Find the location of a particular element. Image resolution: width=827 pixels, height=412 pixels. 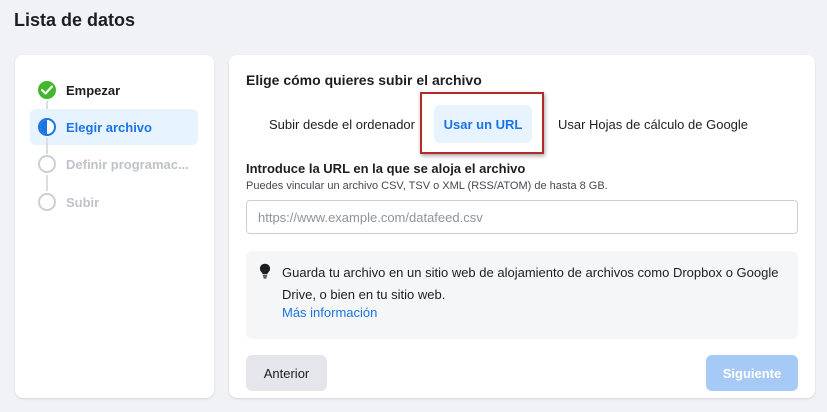

page-title: Lista de datos is located at coordinates (75, 20).